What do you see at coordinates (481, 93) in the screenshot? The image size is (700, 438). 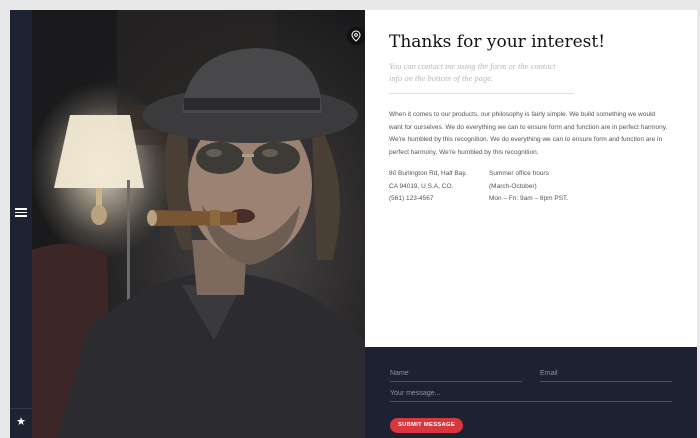 I see `divider` at bounding box center [481, 93].